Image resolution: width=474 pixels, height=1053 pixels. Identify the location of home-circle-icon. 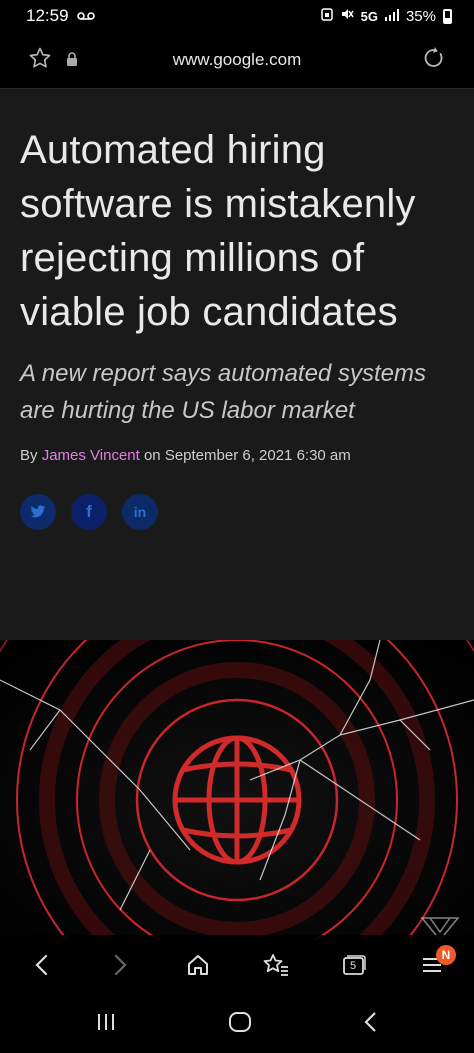
(239, 1021).